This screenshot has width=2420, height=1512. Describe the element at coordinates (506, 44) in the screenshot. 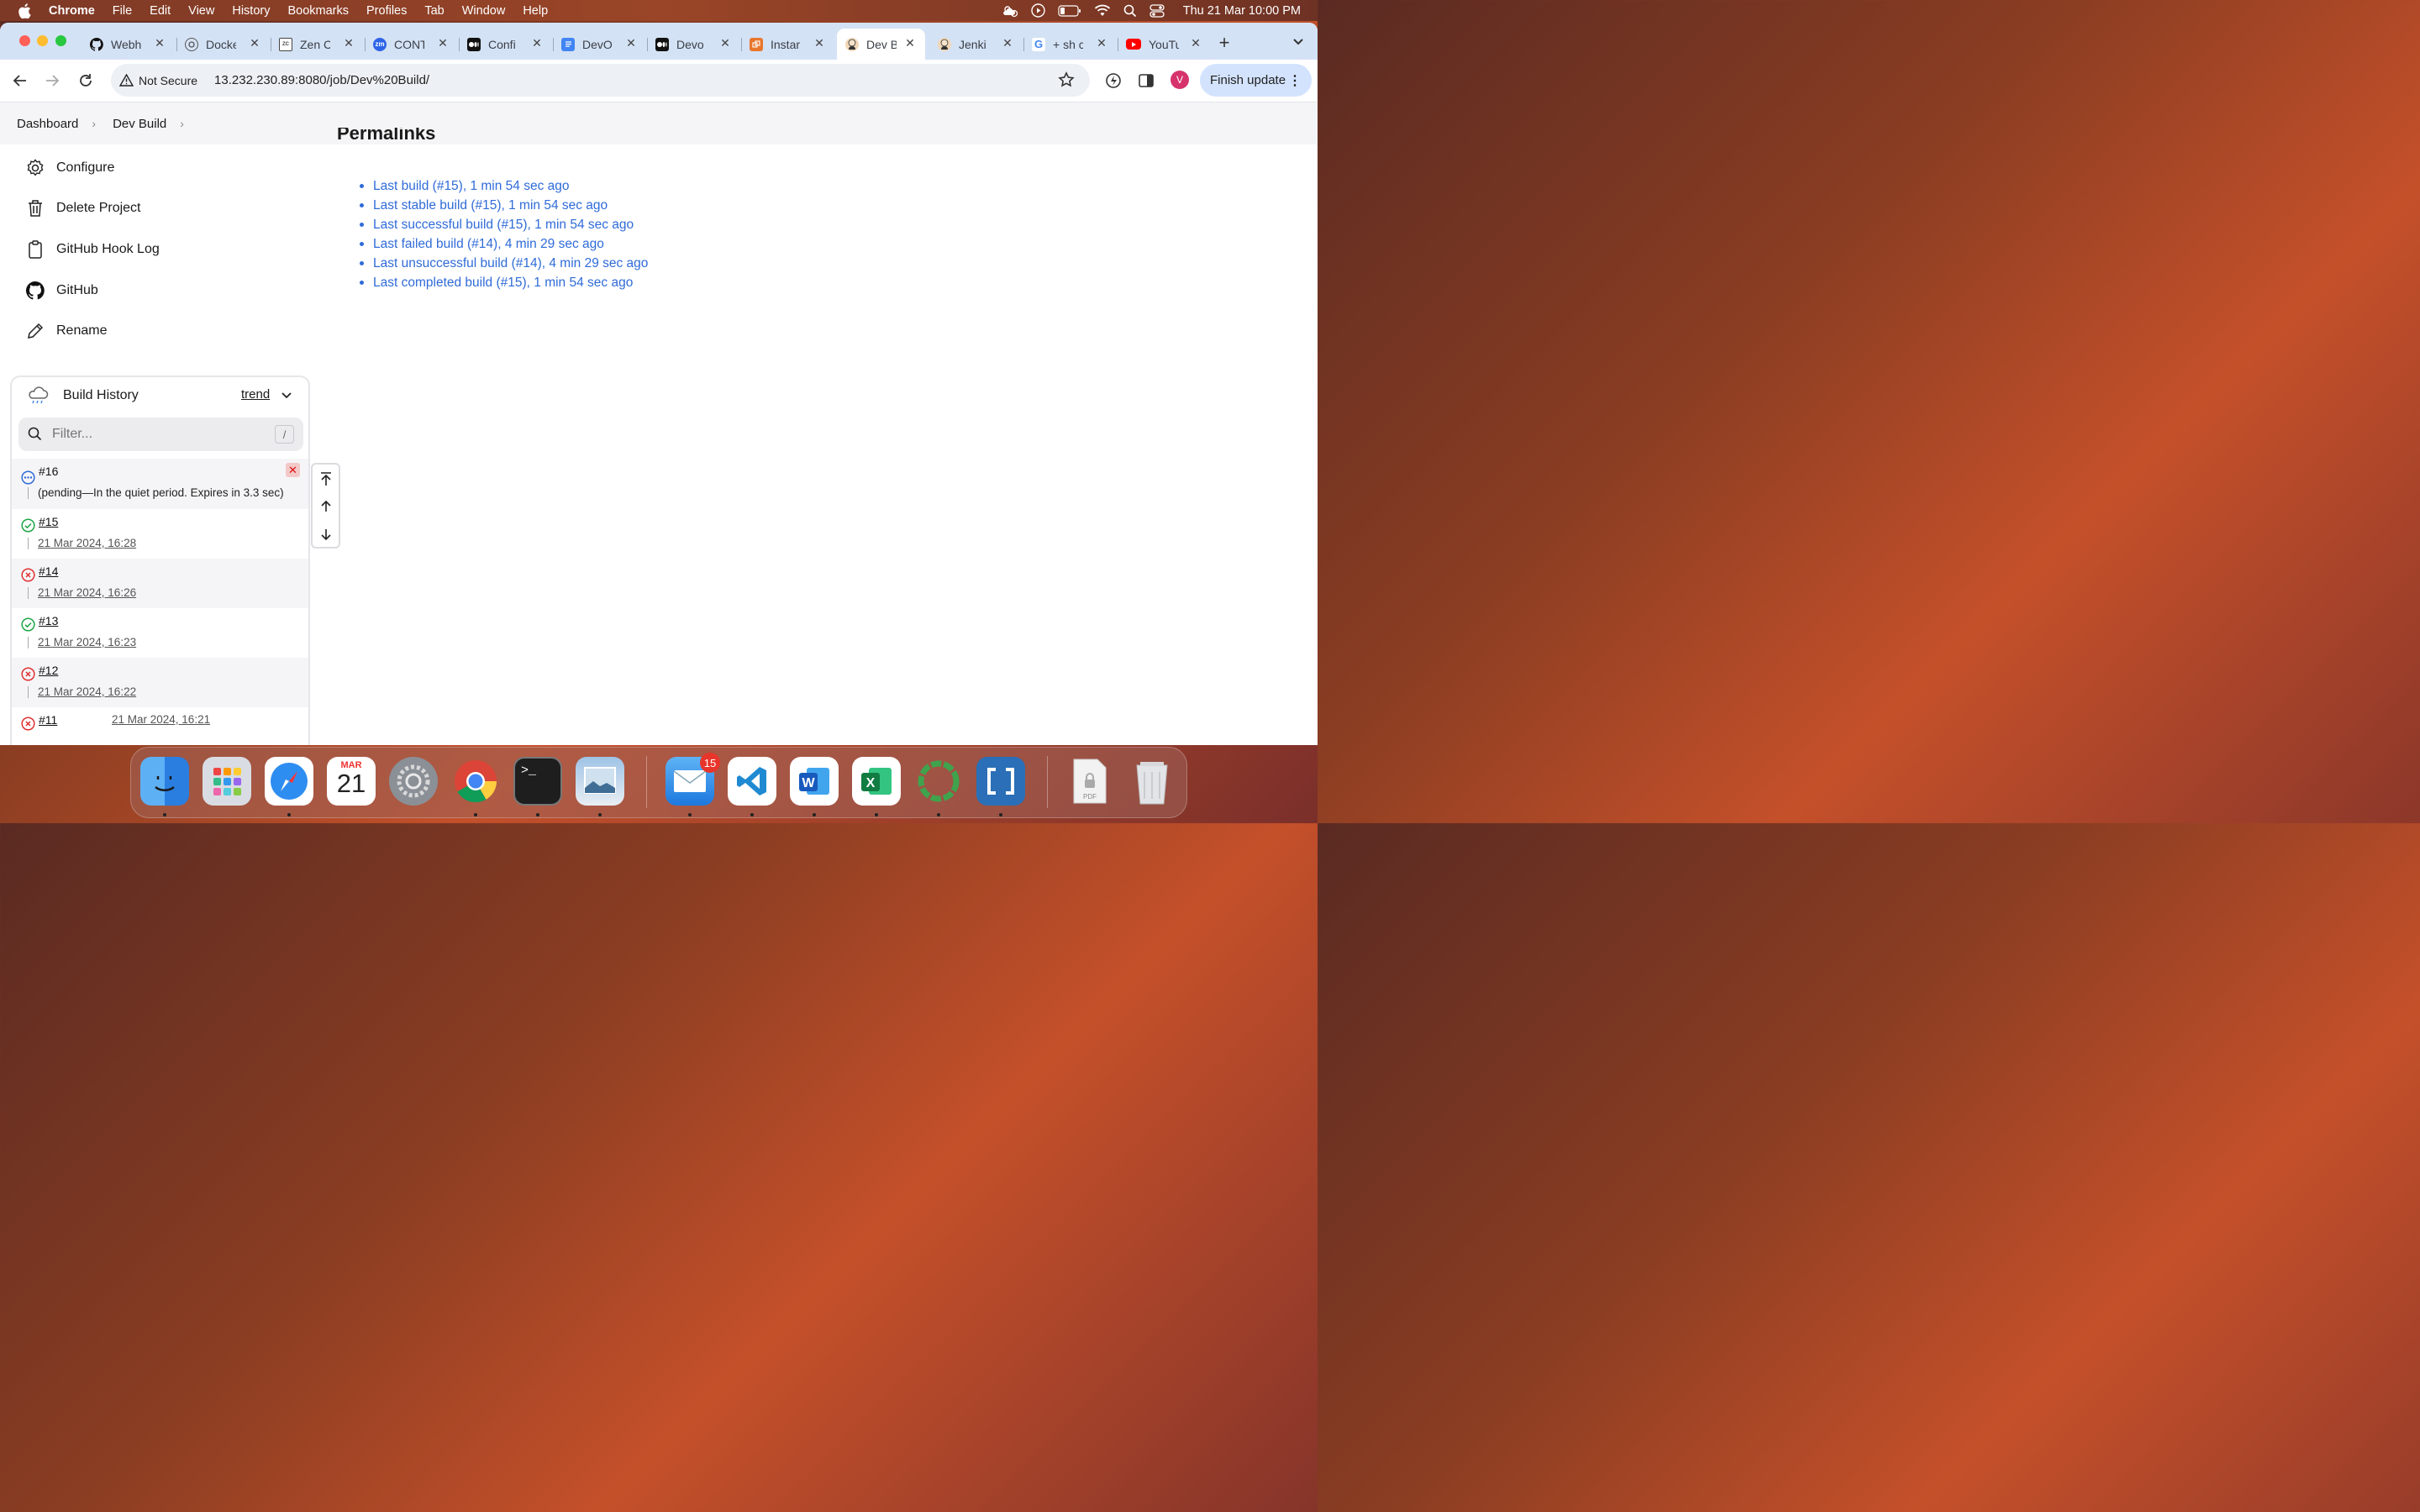

I see `tab-config: Confi ✕` at that location.